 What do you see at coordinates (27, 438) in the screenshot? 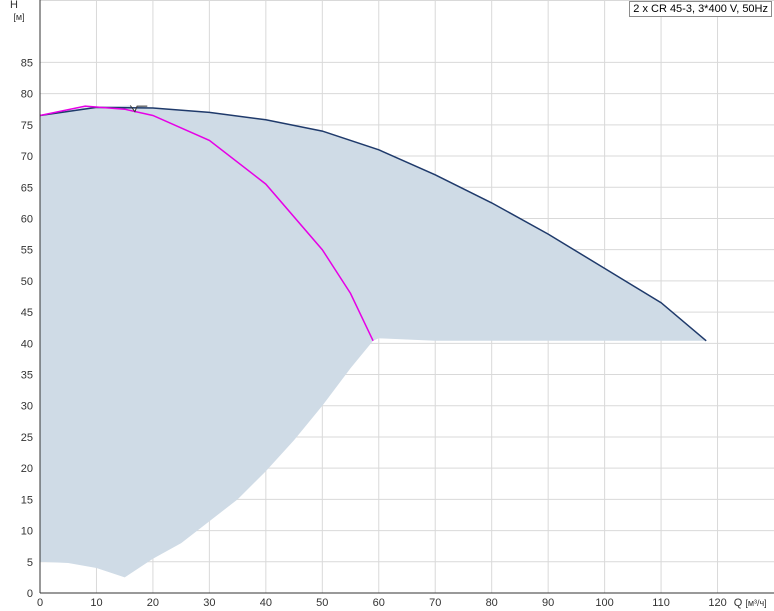
I see `y-tick-label: 25` at bounding box center [27, 438].